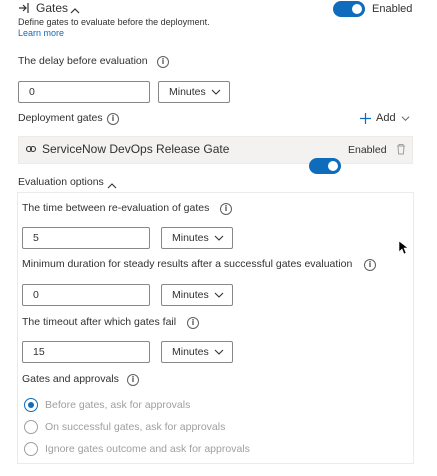 The width and height of the screenshot is (437, 476). I want to click on approval-option-before: Before gates, ask for approvals, so click(107, 405).